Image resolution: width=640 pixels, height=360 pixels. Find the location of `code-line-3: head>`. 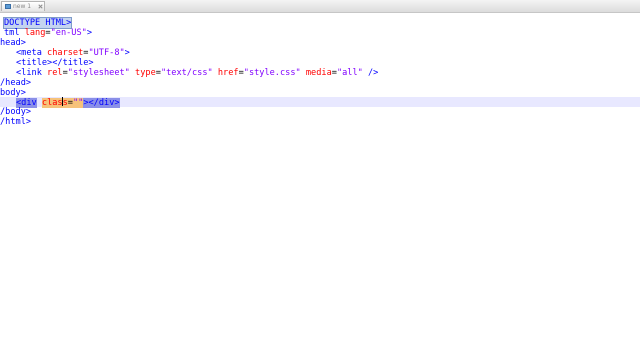

code-line-3: head> is located at coordinates (320, 43).